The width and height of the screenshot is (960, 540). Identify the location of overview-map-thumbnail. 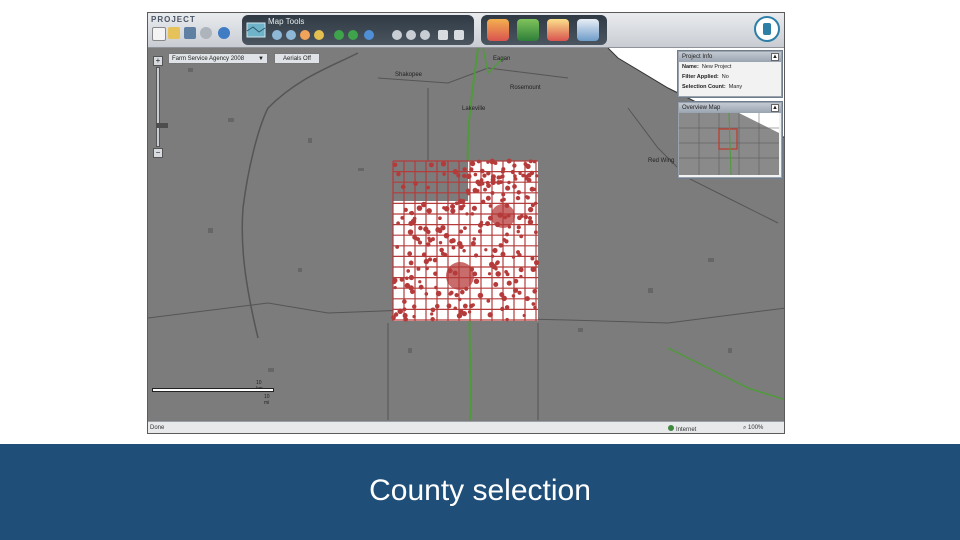
(729, 144).